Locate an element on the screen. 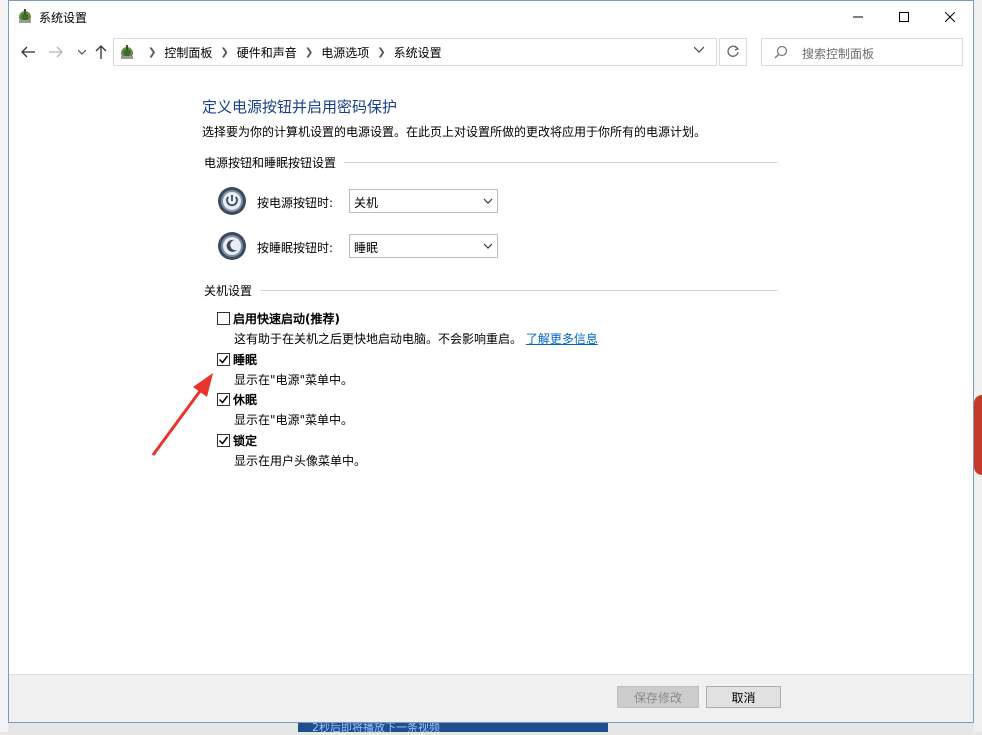 This screenshot has width=982, height=735. background-red-shape is located at coordinates (978, 435).